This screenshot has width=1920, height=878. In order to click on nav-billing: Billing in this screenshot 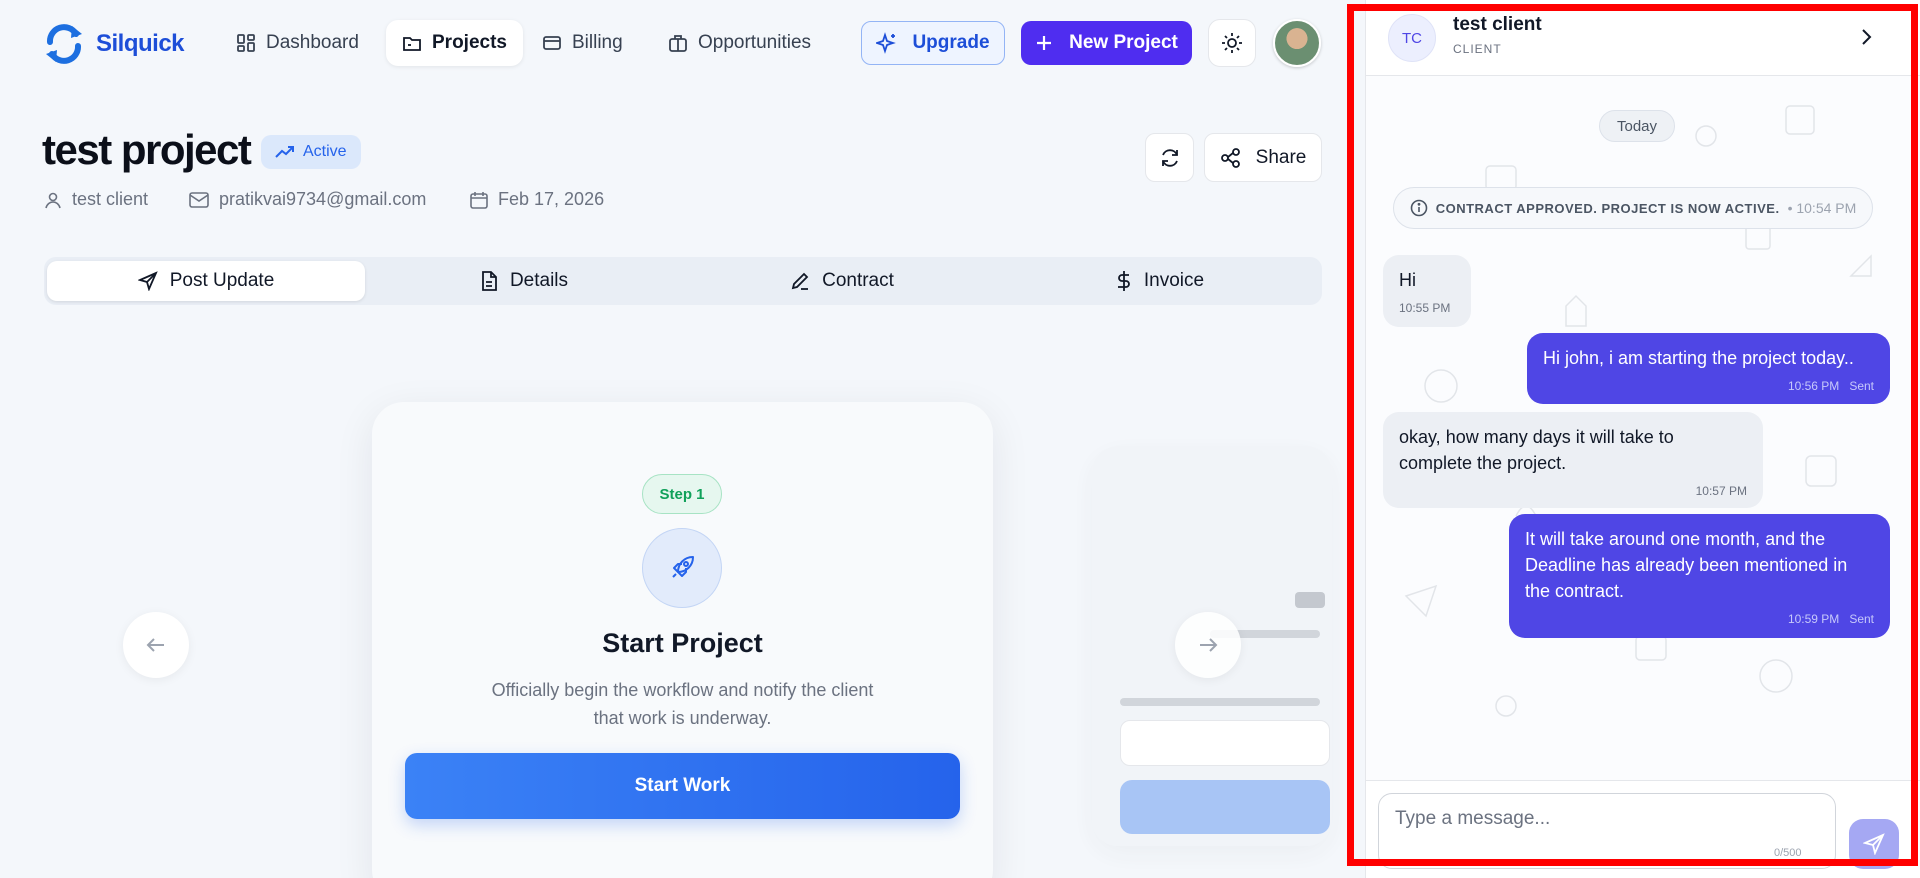, I will do `click(582, 43)`.